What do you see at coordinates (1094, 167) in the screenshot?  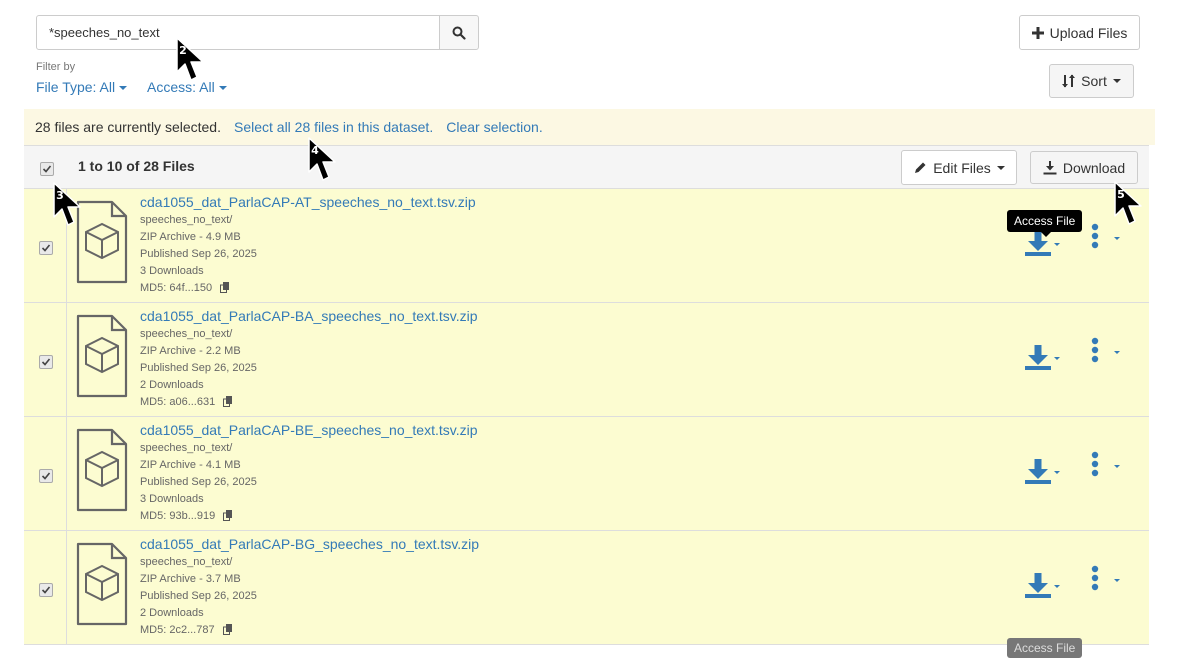 I see `download-label: Download` at bounding box center [1094, 167].